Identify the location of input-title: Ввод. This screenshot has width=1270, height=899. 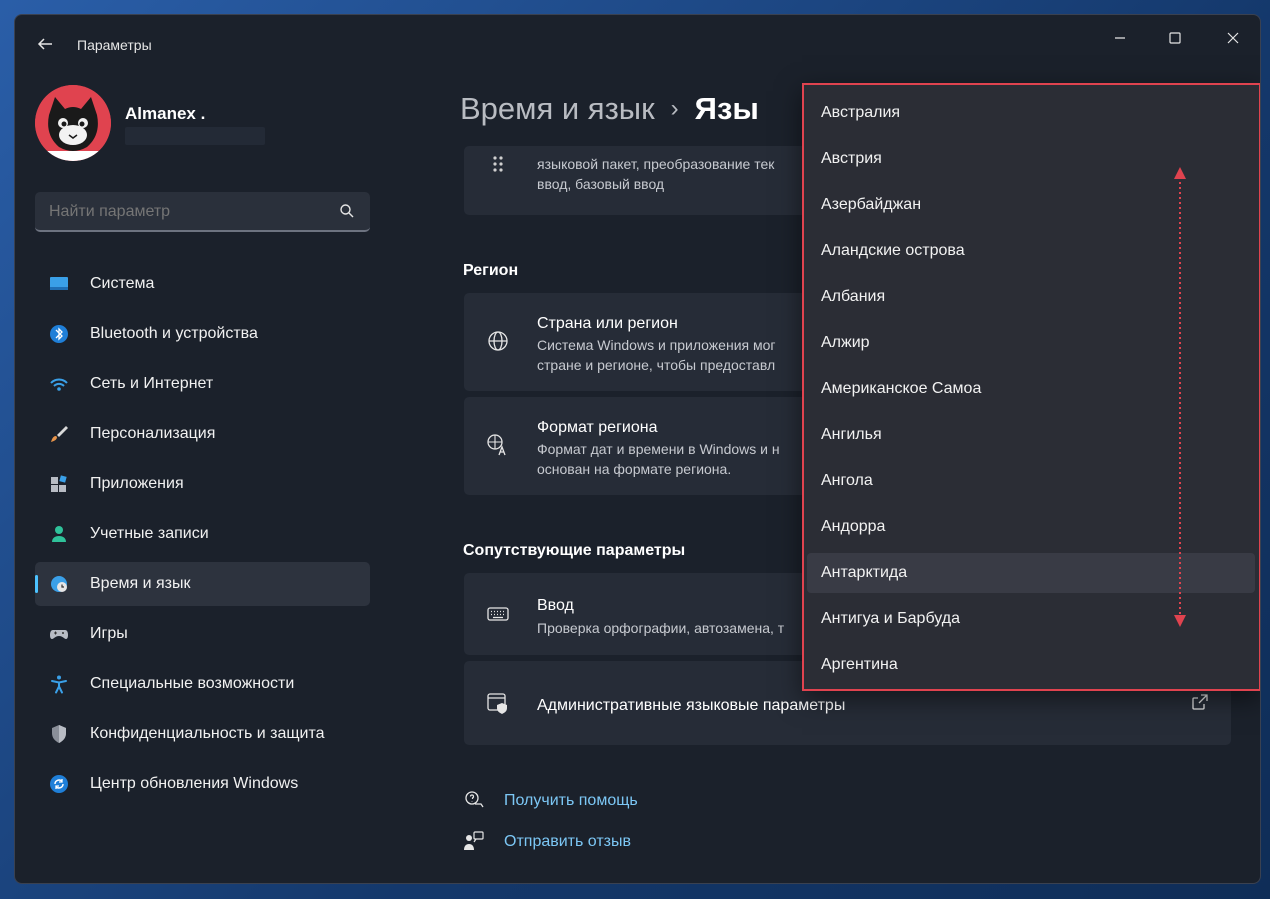
(555, 605).